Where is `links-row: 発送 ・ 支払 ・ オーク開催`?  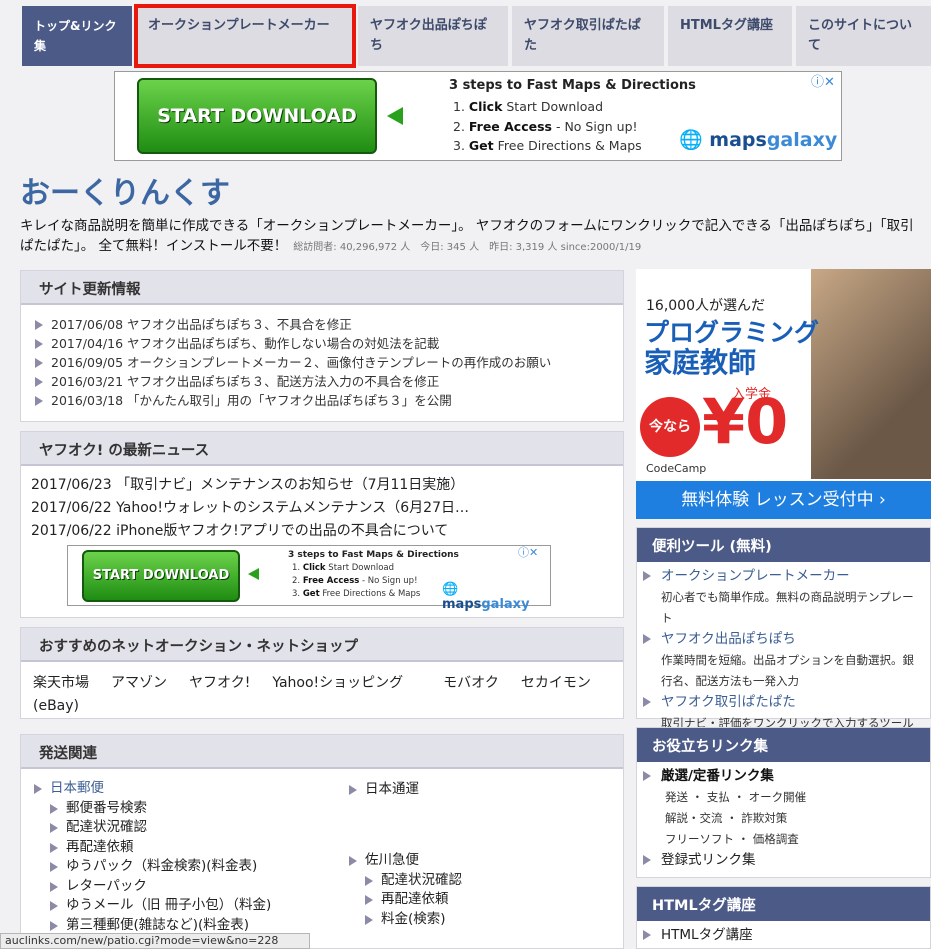 links-row: 発送 ・ 支払 ・ オーク開催 is located at coordinates (783, 797).